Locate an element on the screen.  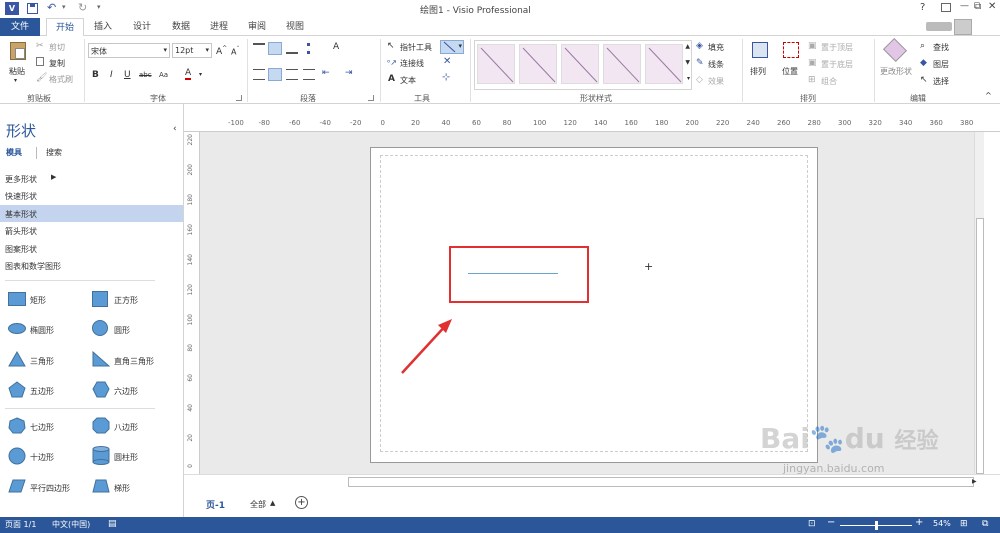
add-page-button: + is located at coordinates (301, 502).